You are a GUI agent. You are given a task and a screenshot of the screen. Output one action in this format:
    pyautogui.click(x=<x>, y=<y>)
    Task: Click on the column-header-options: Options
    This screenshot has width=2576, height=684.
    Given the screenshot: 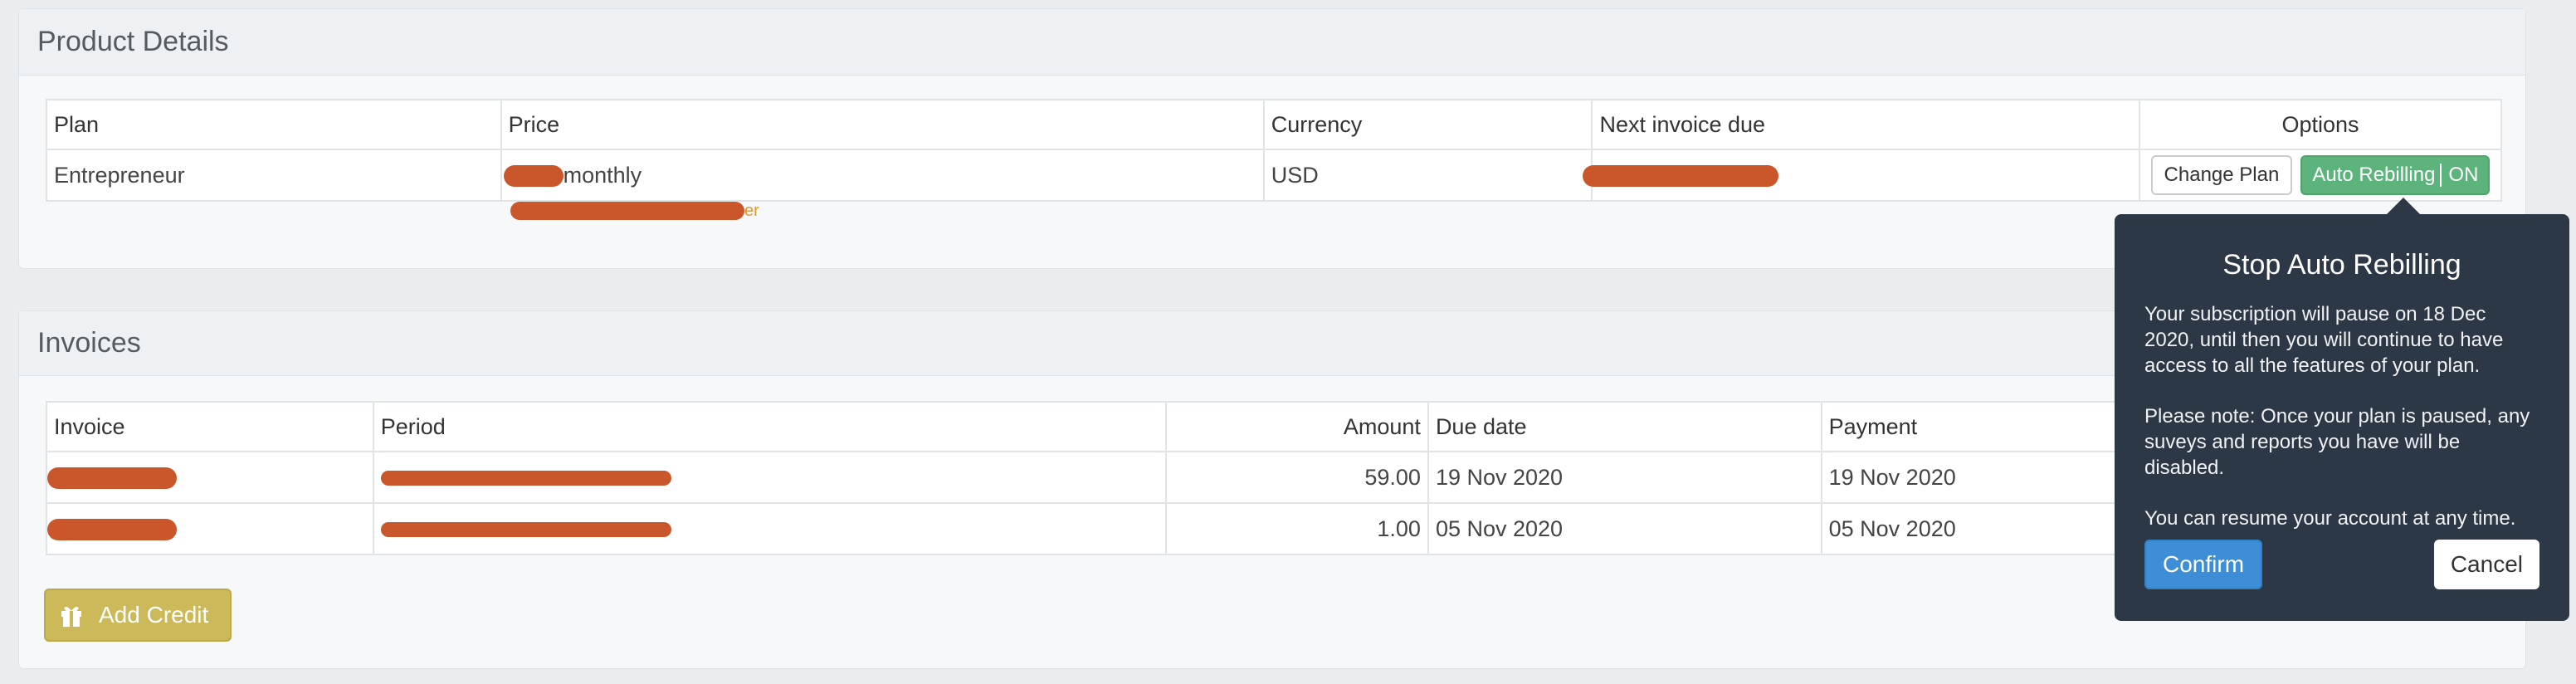 What is the action you would take?
    pyautogui.click(x=2321, y=124)
    